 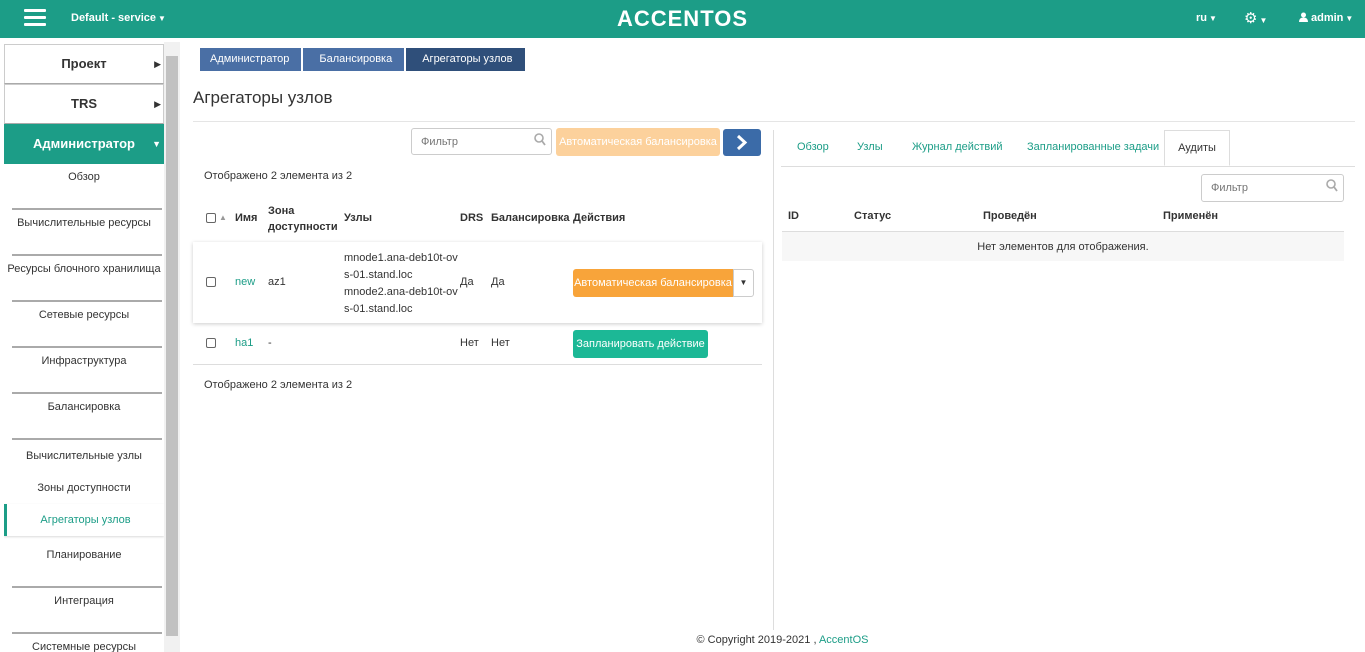 What do you see at coordinates (278, 385) in the screenshot?
I see `count-text-bottom: Отображено 2 элемента из 2` at bounding box center [278, 385].